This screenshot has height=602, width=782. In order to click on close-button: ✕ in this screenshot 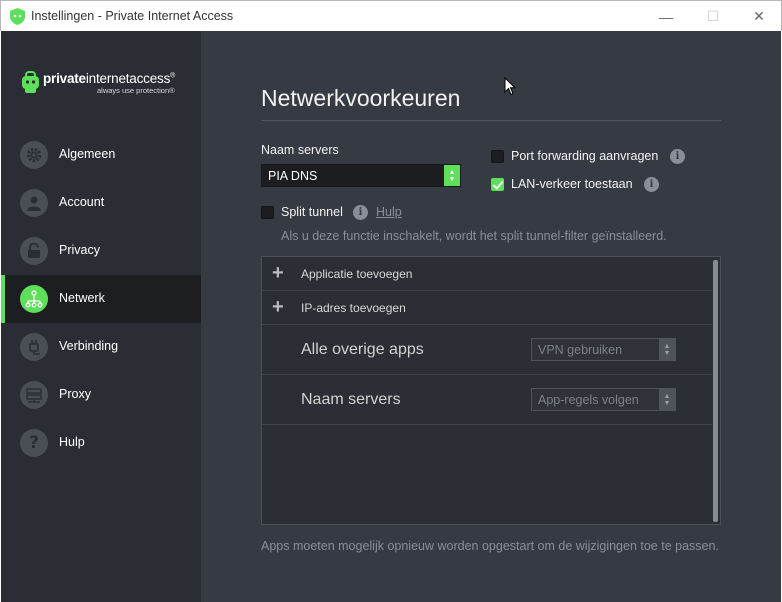, I will do `click(759, 16)`.